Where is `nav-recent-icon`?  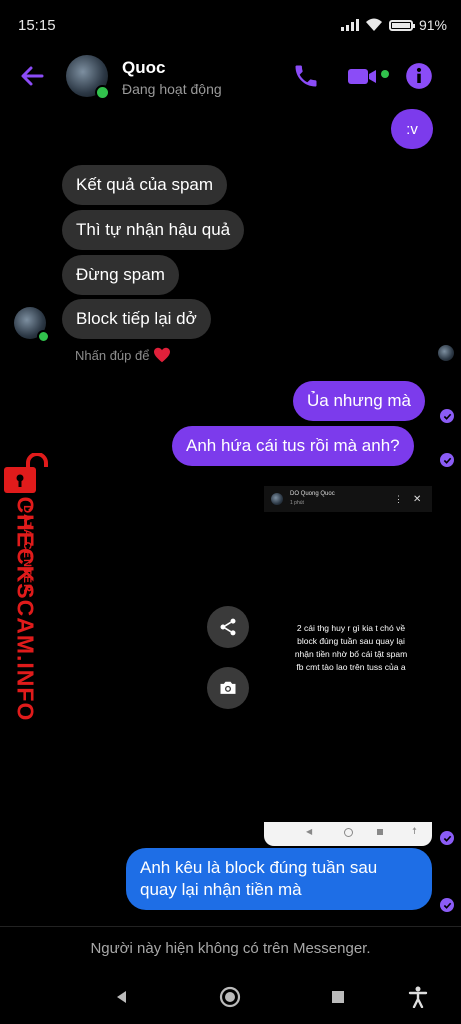 nav-recent-icon is located at coordinates (380, 832).